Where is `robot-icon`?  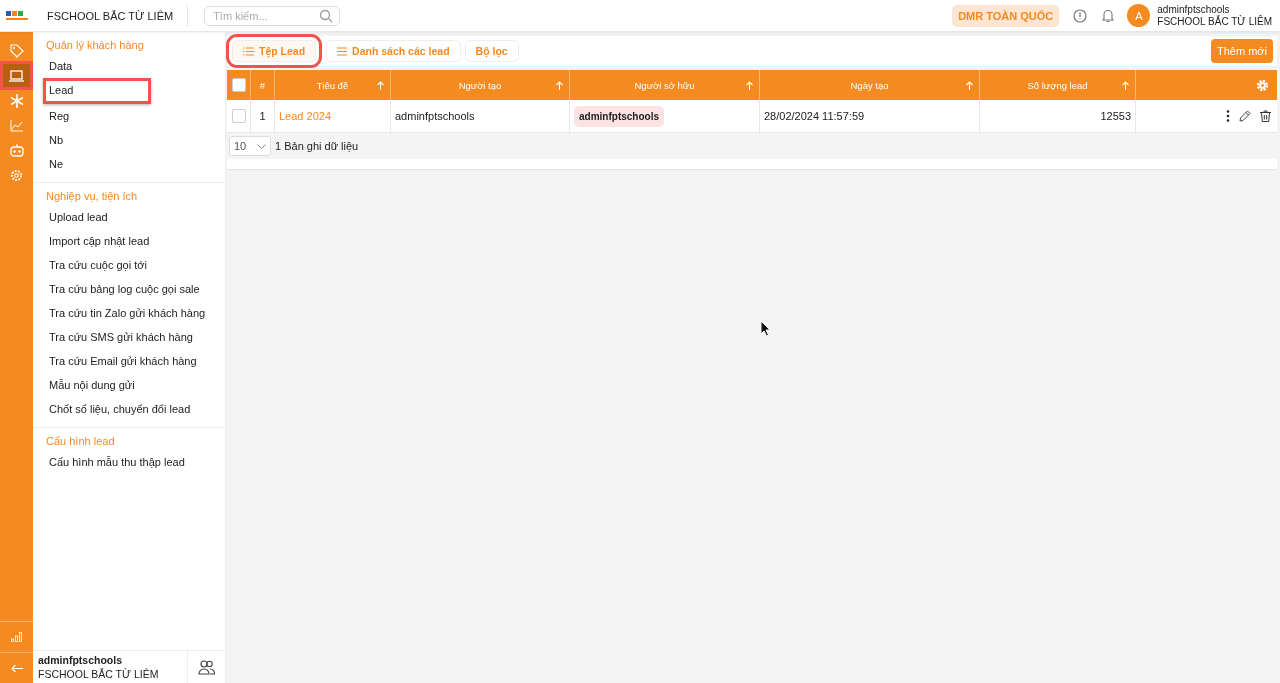
robot-icon is located at coordinates (16, 150).